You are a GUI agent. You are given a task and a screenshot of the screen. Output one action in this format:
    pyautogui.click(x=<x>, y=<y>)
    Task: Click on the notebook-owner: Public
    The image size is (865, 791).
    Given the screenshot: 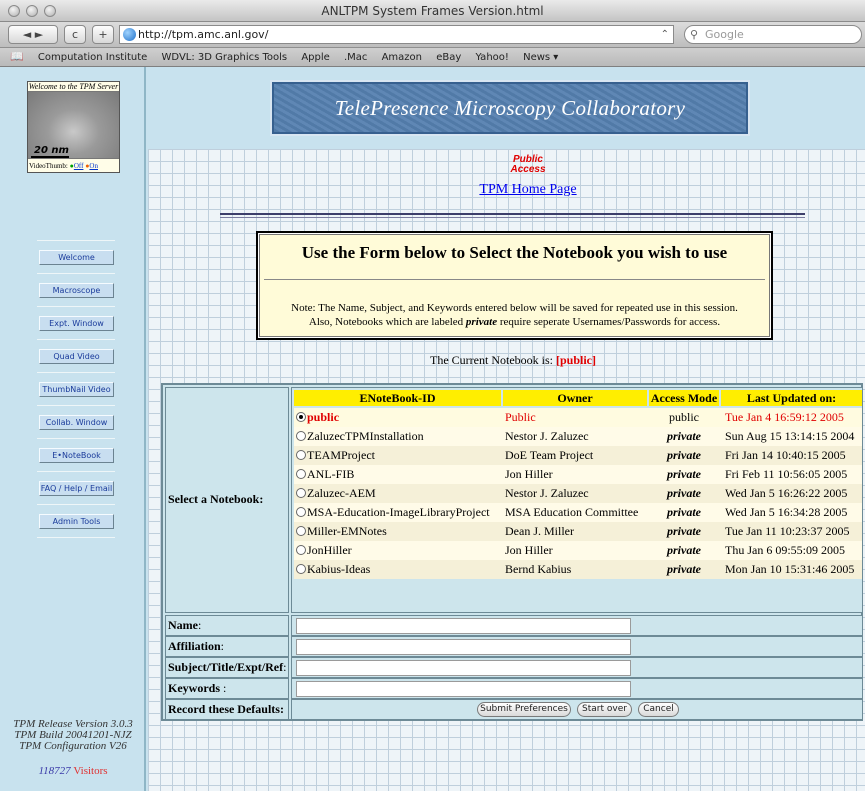 What is the action you would take?
    pyautogui.click(x=520, y=417)
    